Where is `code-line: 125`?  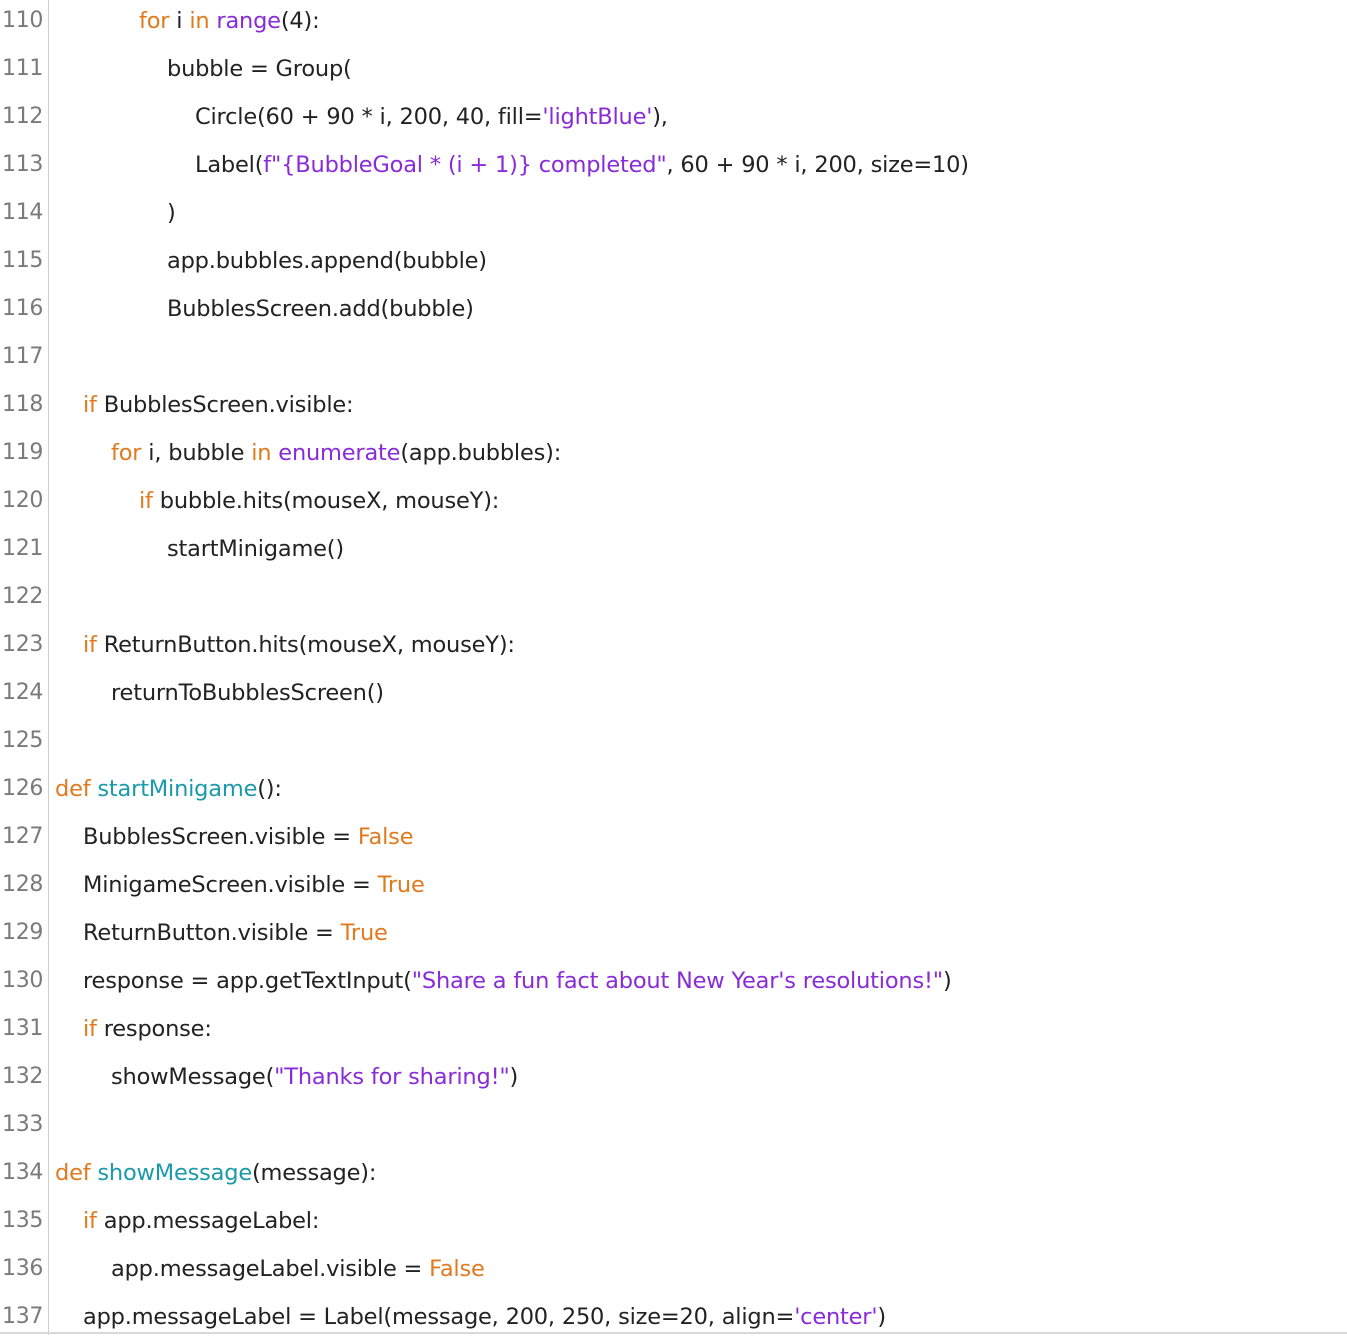 code-line: 125 is located at coordinates (673, 744).